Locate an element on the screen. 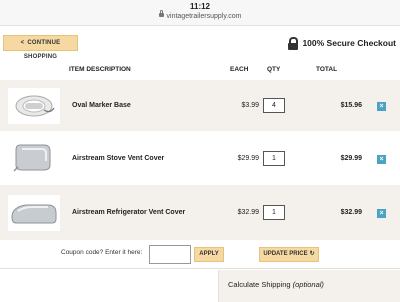 The height and width of the screenshot is (302, 400). coupon-code-input is located at coordinates (170, 254).